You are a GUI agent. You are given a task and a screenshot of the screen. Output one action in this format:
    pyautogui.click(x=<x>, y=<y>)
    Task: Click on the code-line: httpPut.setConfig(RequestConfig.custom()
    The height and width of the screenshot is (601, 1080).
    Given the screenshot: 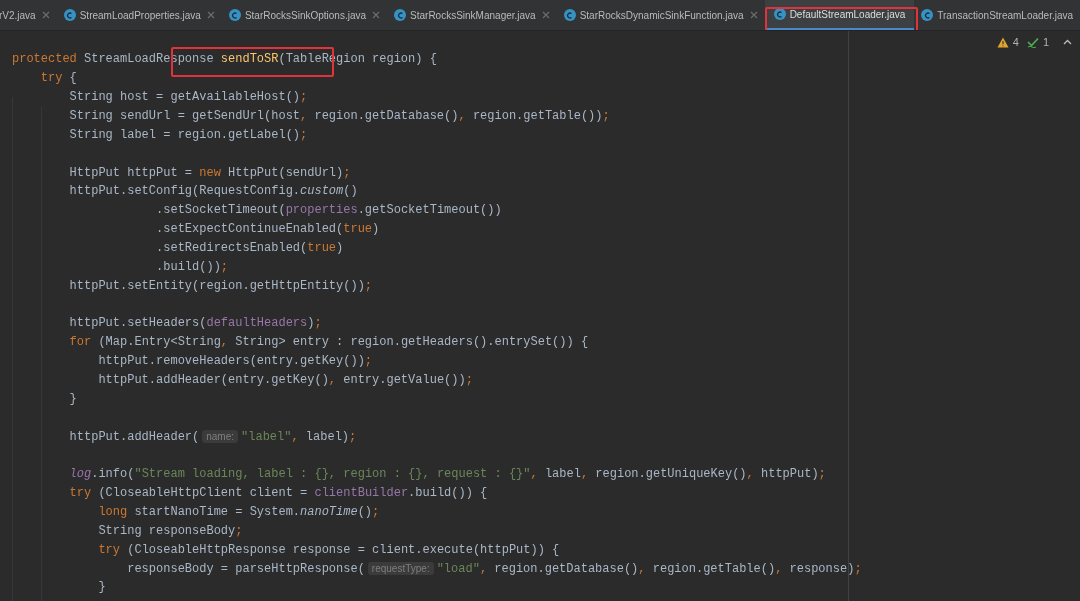 What is the action you would take?
    pyautogui.click(x=213, y=192)
    